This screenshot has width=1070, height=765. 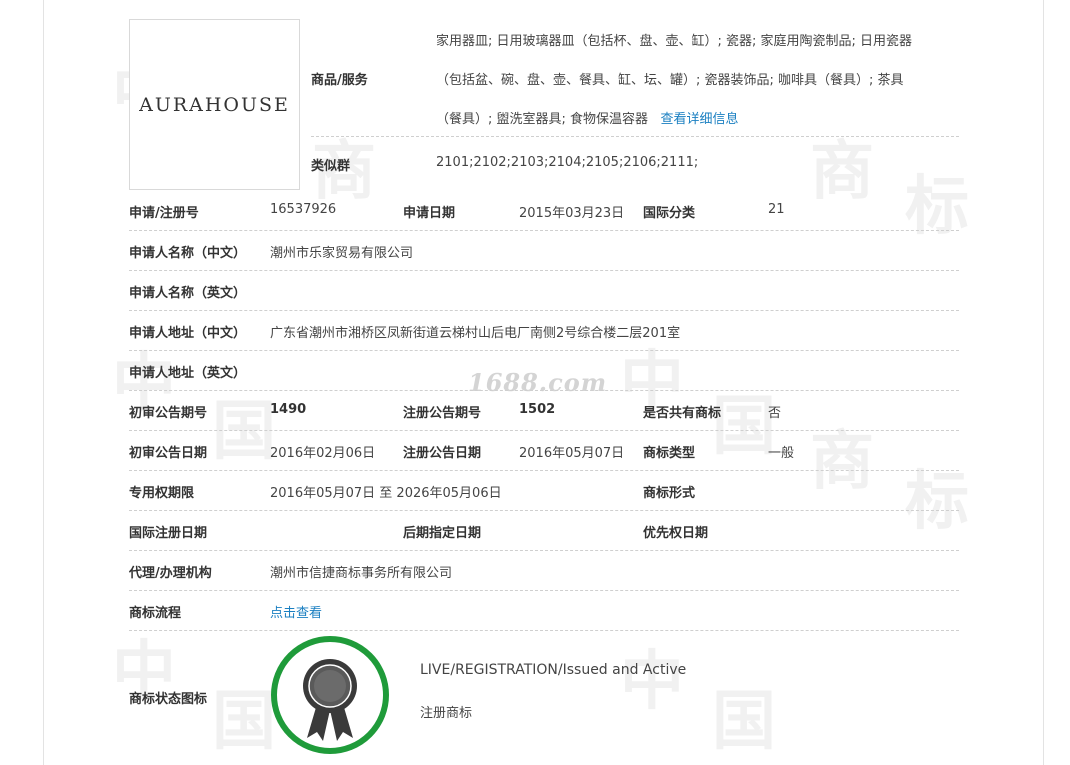 I want to click on trademark-logo-image: AURAHOUSE, so click(x=214, y=104).